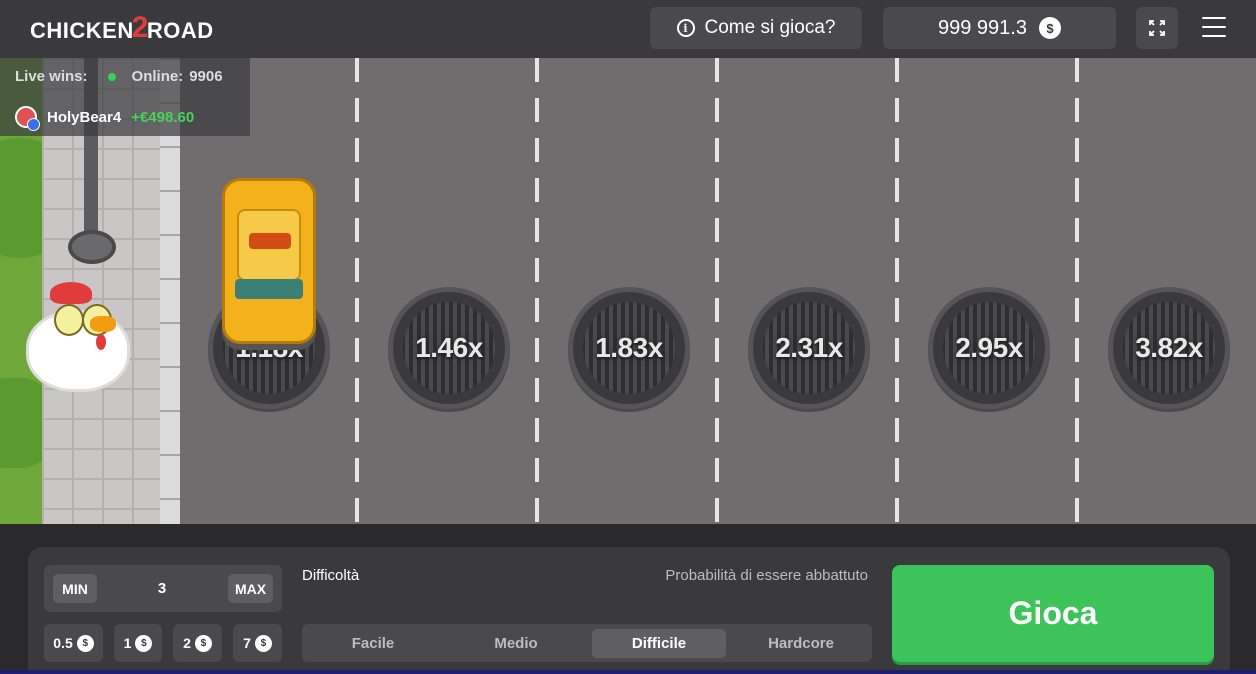  I want to click on probability-label: Probabilità di essere abbattuto, so click(766, 575).